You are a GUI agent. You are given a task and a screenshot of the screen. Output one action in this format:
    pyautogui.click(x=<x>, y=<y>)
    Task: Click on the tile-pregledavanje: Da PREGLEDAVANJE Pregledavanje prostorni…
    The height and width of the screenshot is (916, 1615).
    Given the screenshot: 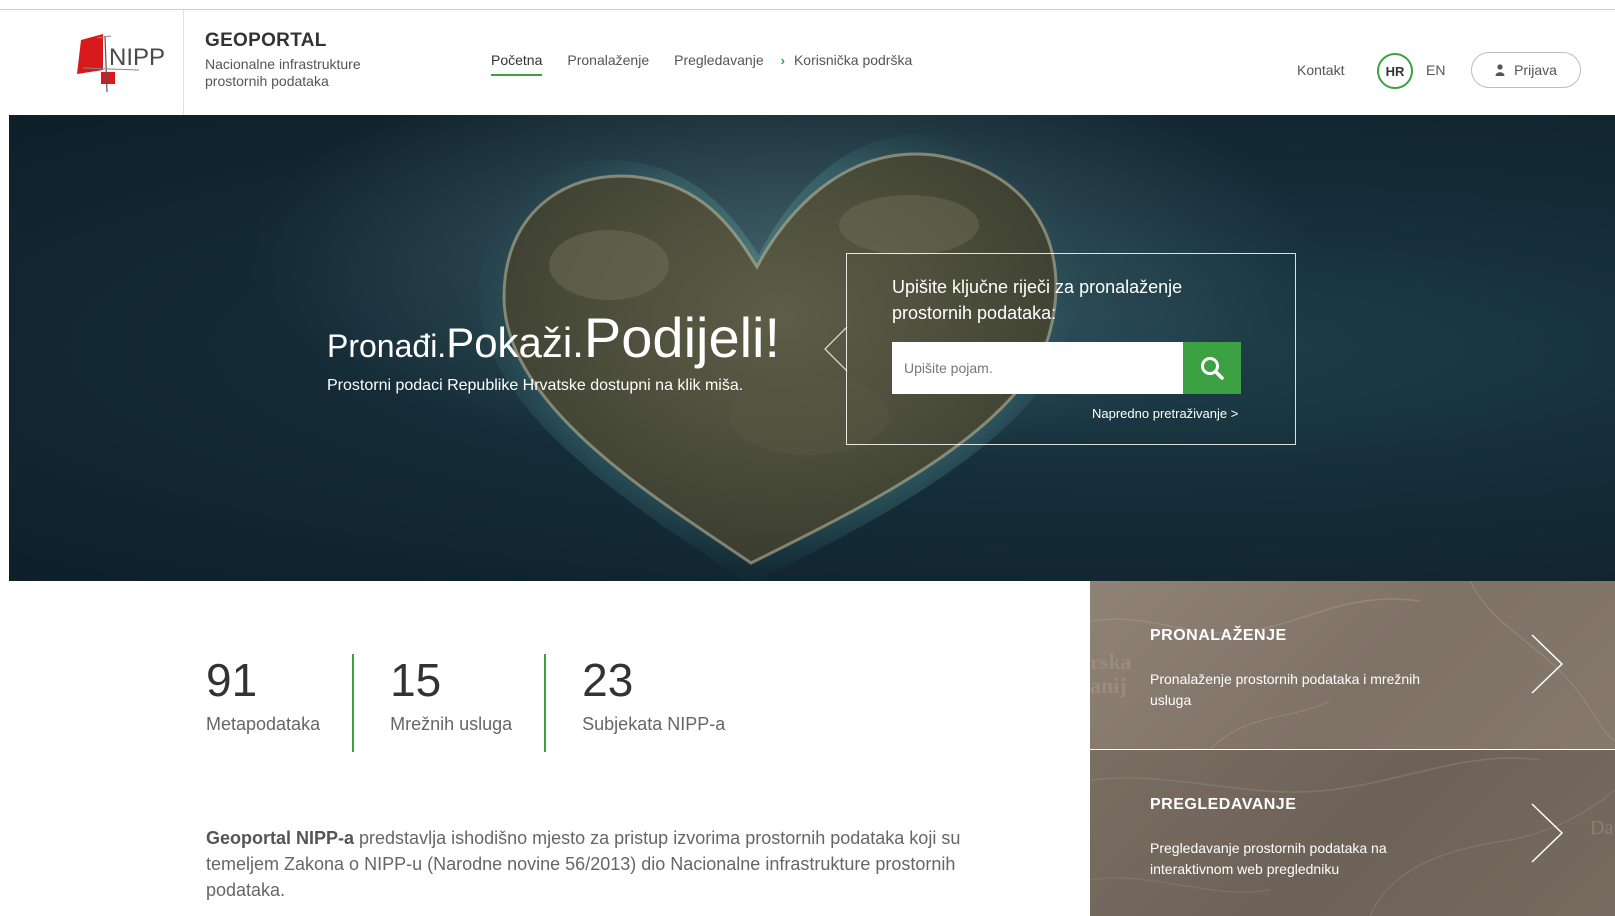 What is the action you would take?
    pyautogui.click(x=1352, y=833)
    